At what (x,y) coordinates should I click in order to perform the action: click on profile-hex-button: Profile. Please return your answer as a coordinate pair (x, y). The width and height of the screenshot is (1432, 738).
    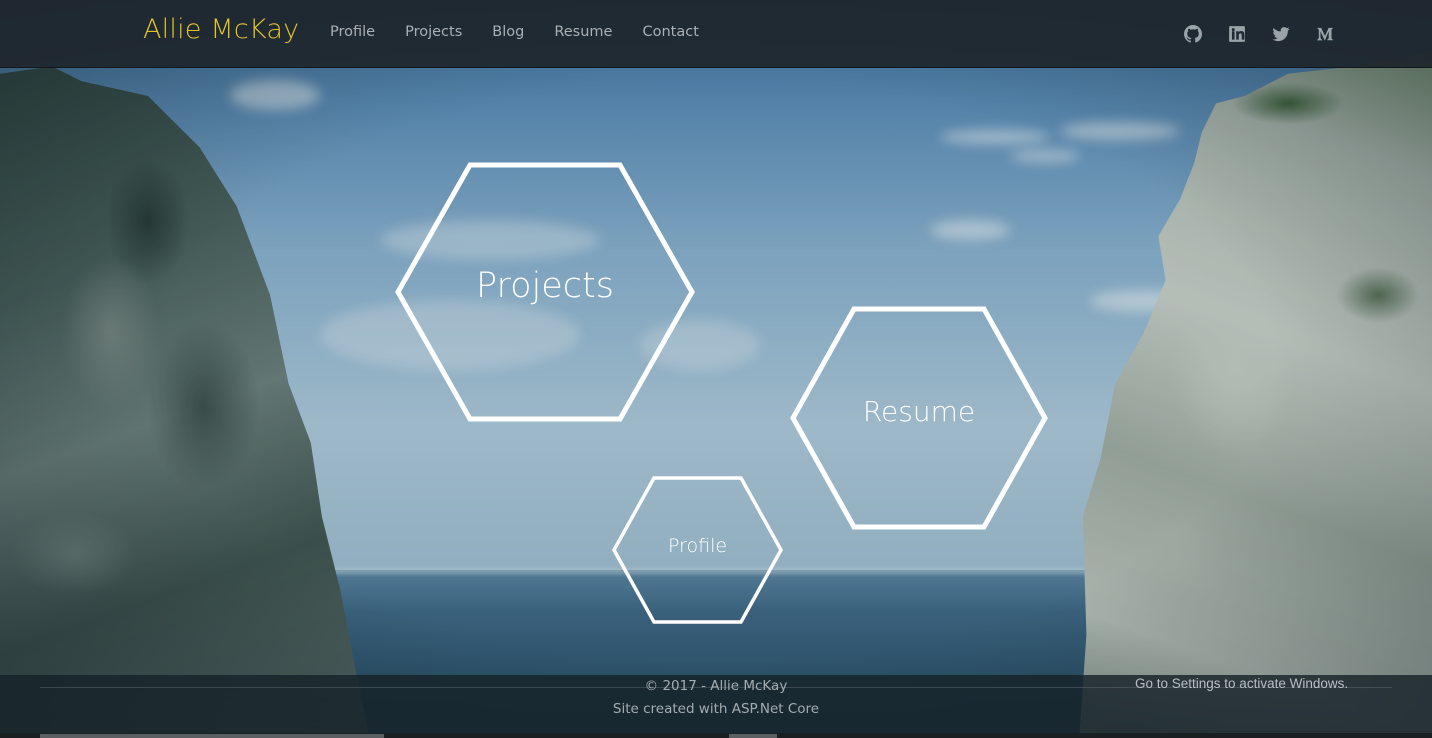
    Looking at the image, I should click on (697, 550).